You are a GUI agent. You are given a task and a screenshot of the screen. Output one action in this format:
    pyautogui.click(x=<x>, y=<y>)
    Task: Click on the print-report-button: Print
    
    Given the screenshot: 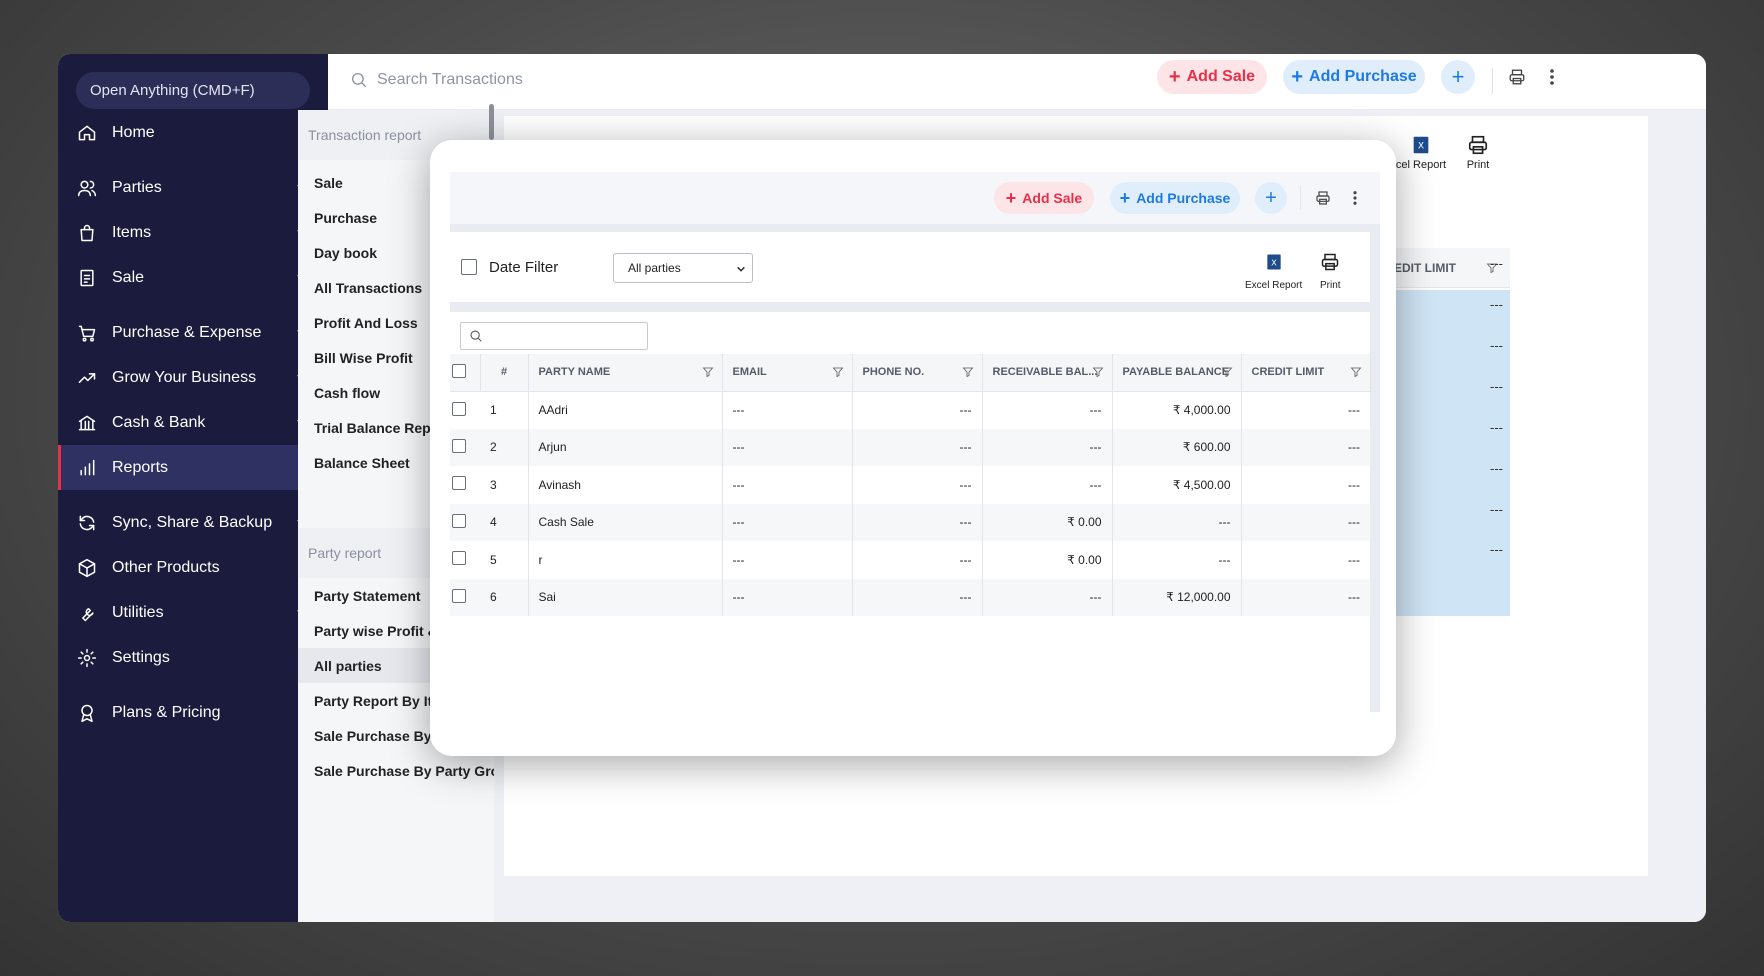 What is the action you would take?
    pyautogui.click(x=1330, y=271)
    